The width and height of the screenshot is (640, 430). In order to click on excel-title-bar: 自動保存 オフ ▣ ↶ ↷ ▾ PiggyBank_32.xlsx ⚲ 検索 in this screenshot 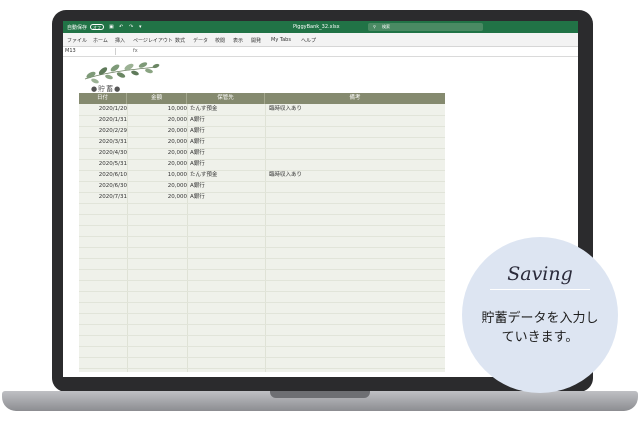, I will do `click(320, 27)`.